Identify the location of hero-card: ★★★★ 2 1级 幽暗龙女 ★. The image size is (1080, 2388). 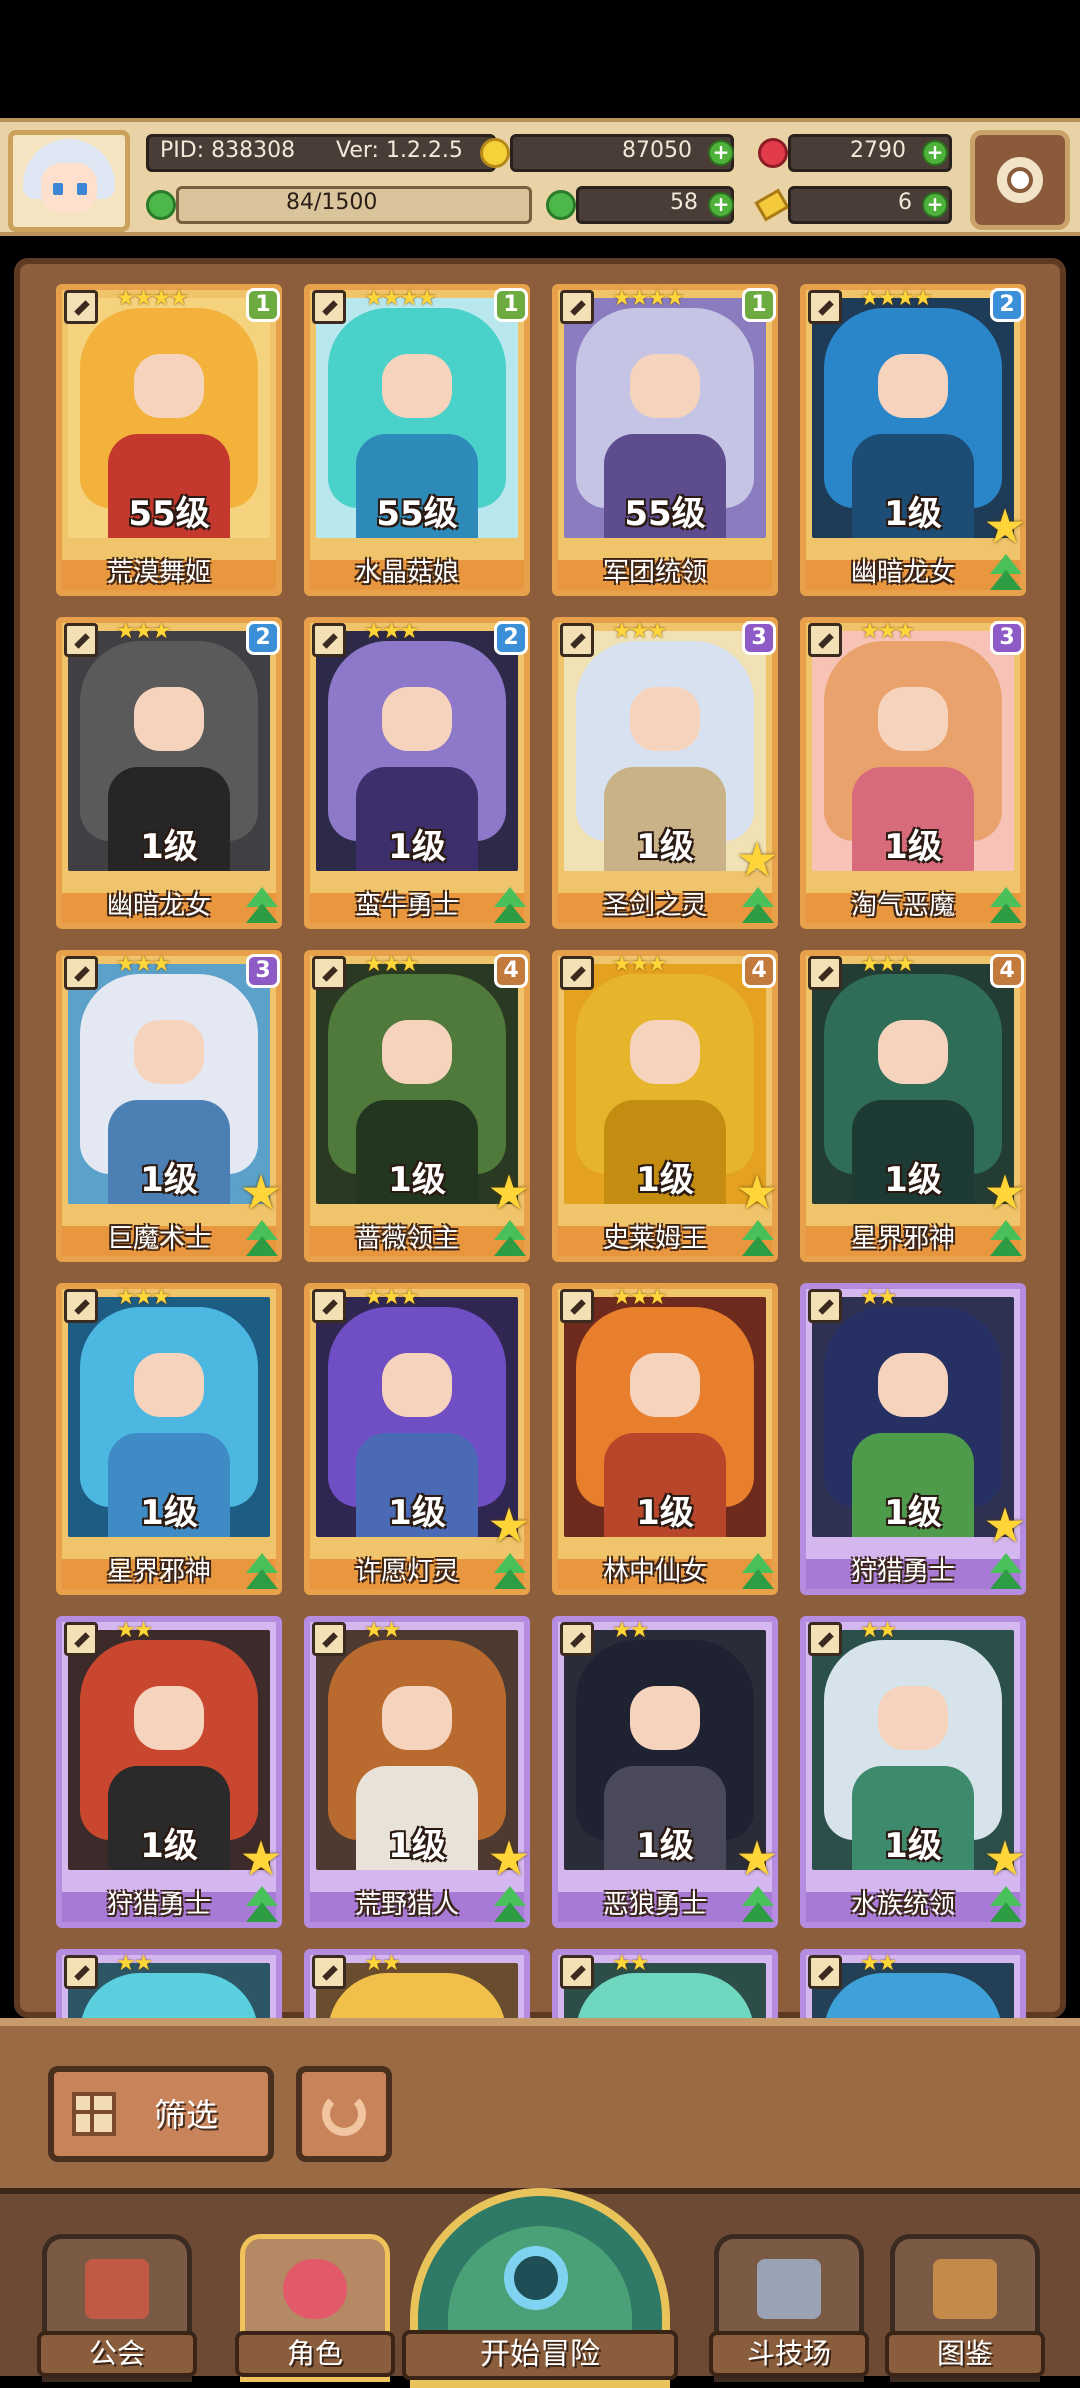
(913, 440).